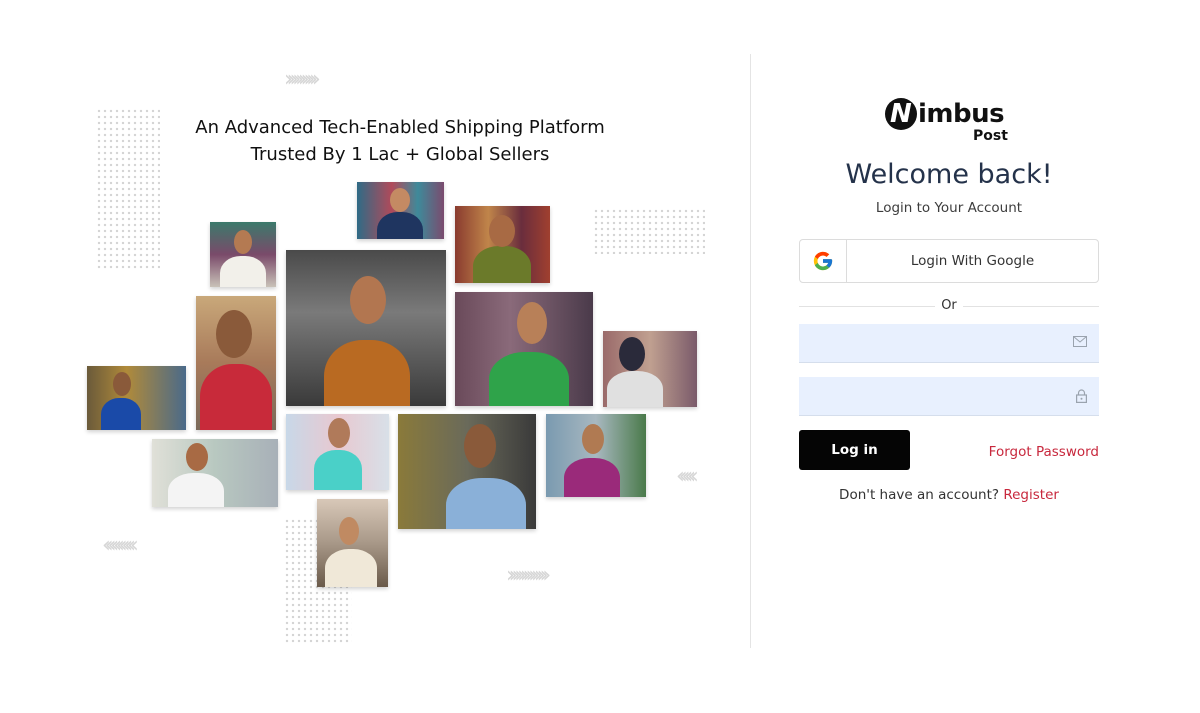 This screenshot has width=1200, height=713. I want to click on logo-mark: N, so click(901, 114).